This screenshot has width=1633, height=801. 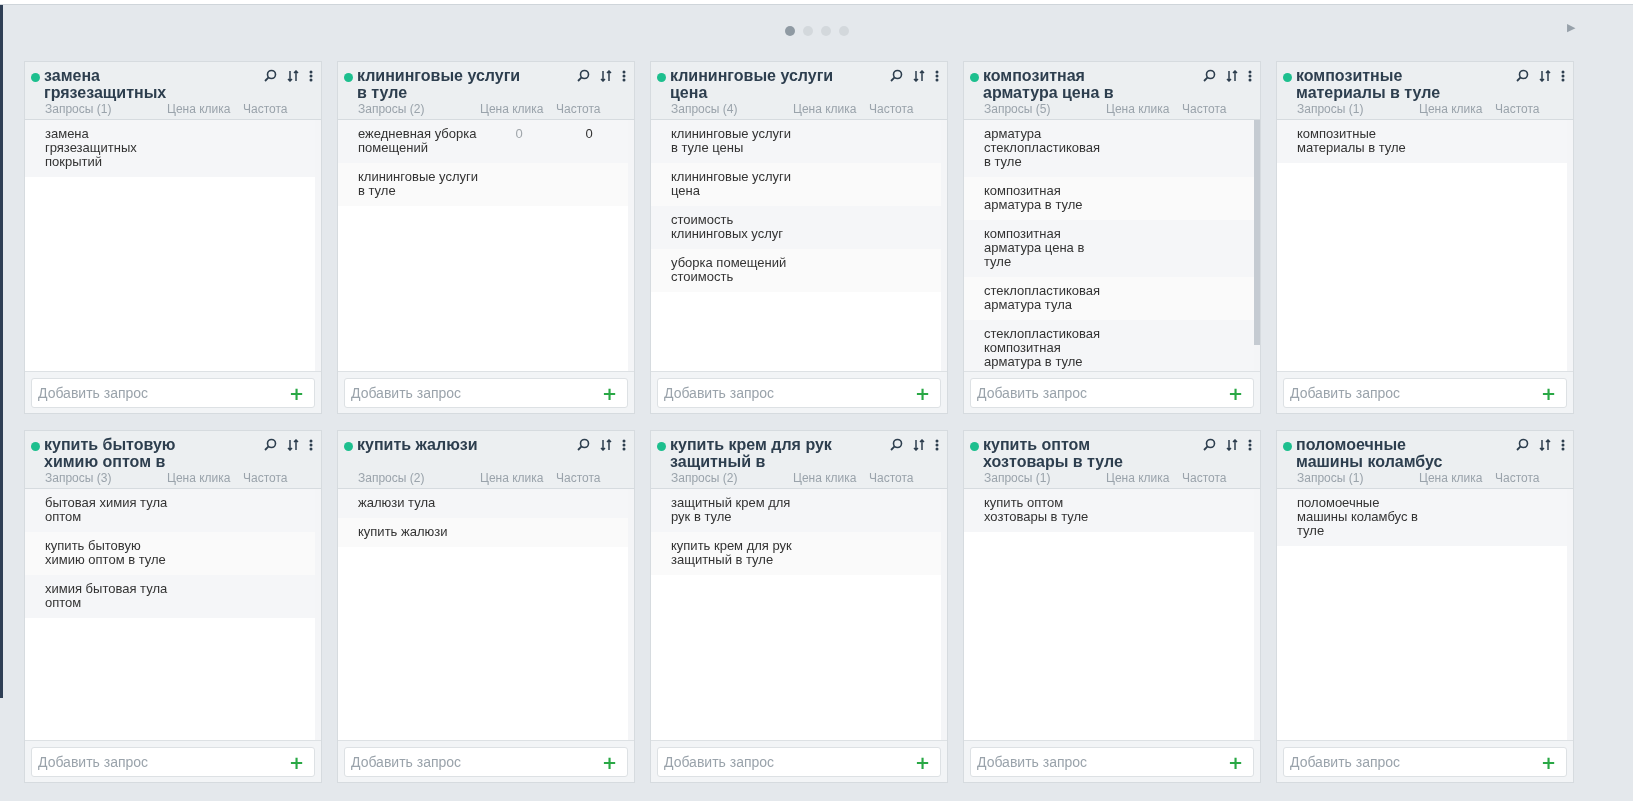 What do you see at coordinates (1109, 148) in the screenshot?
I see `query-row: арматура стеклопластиковая в туле` at bounding box center [1109, 148].